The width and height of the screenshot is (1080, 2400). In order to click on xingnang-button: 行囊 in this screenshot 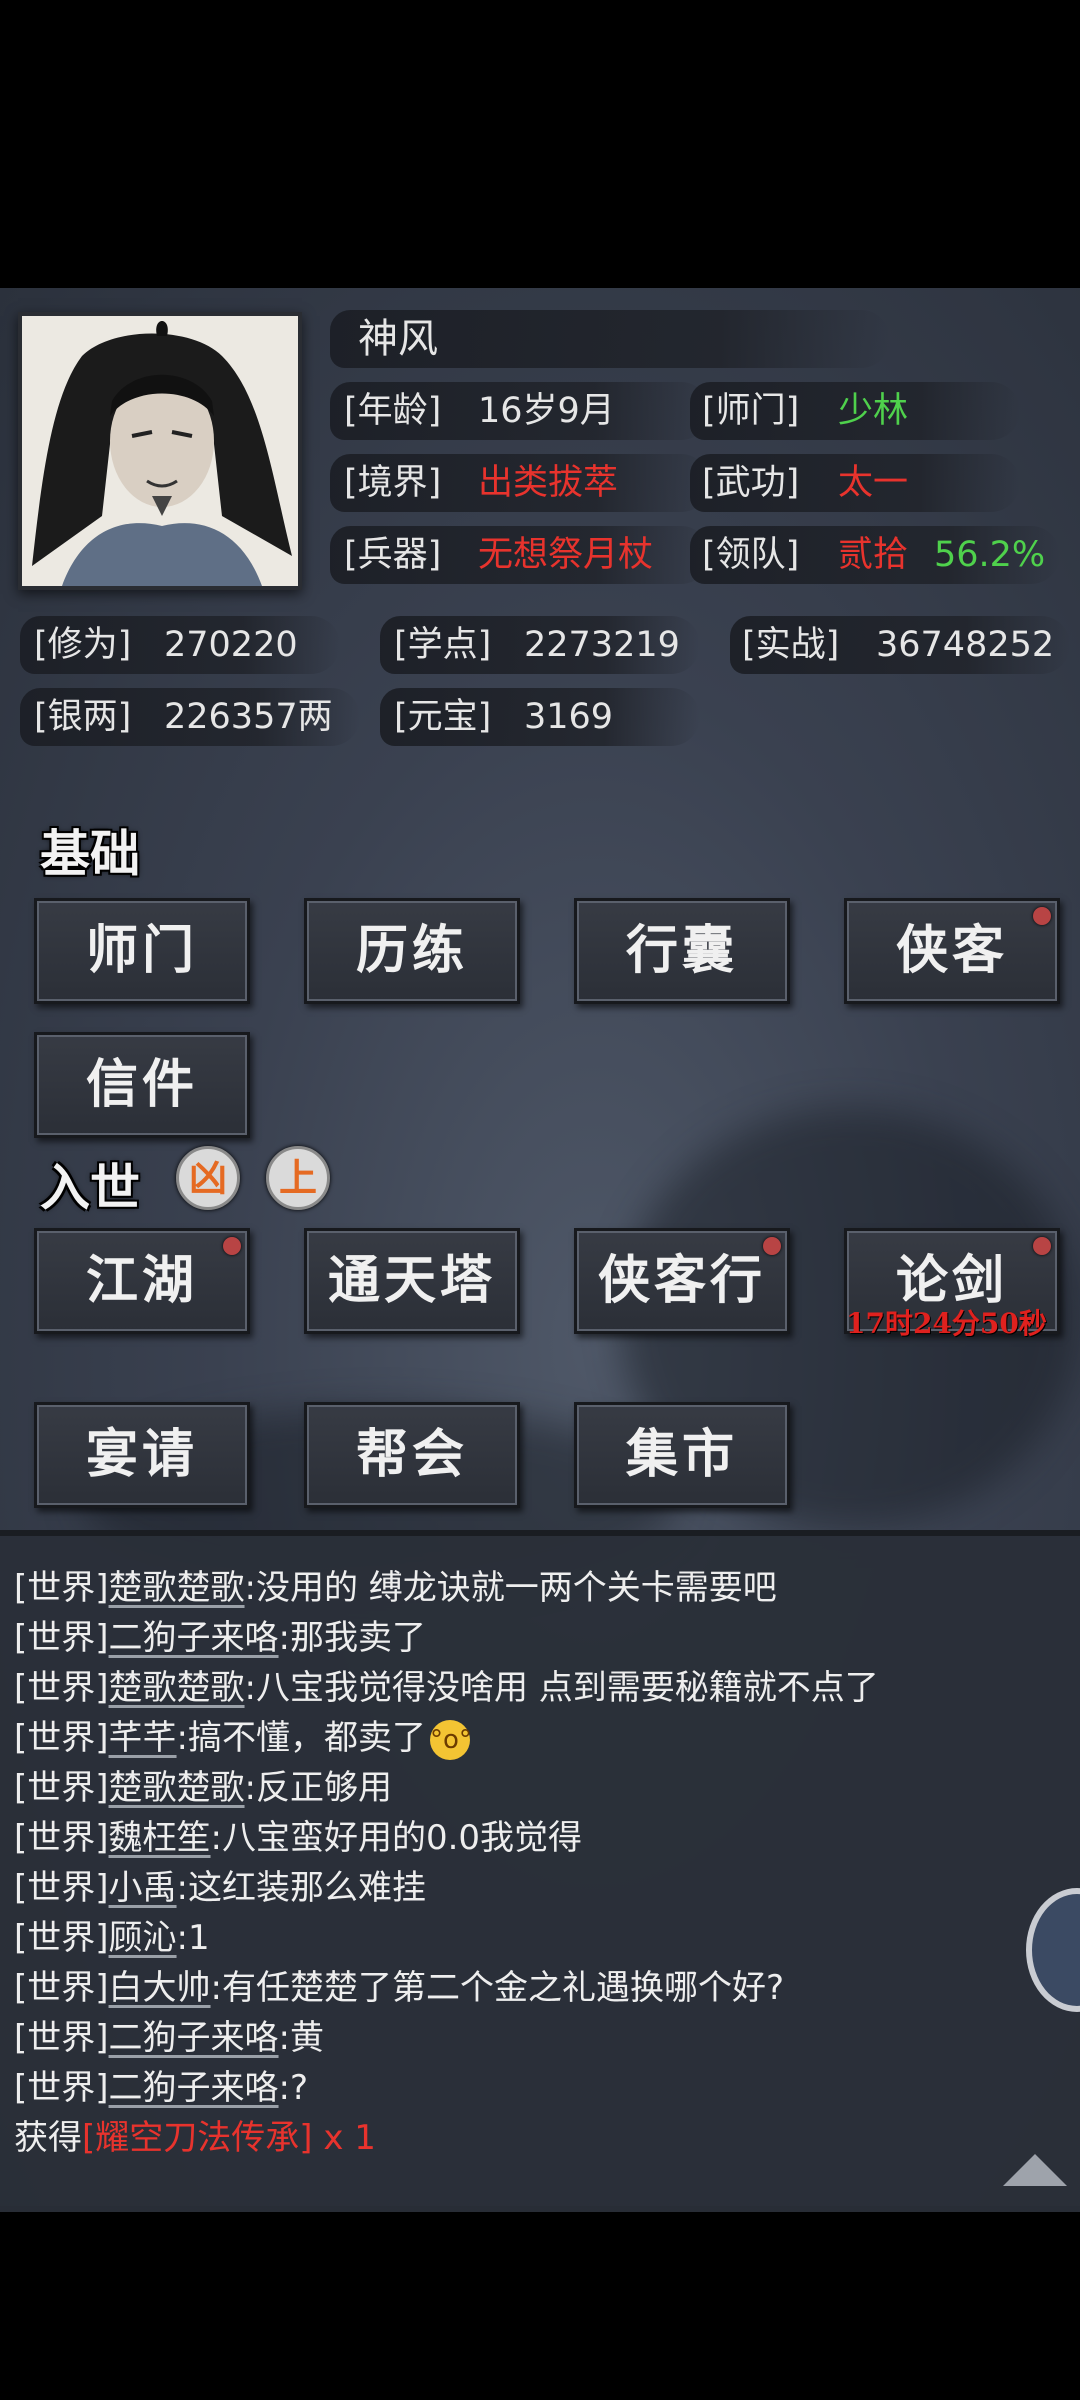, I will do `click(682, 951)`.